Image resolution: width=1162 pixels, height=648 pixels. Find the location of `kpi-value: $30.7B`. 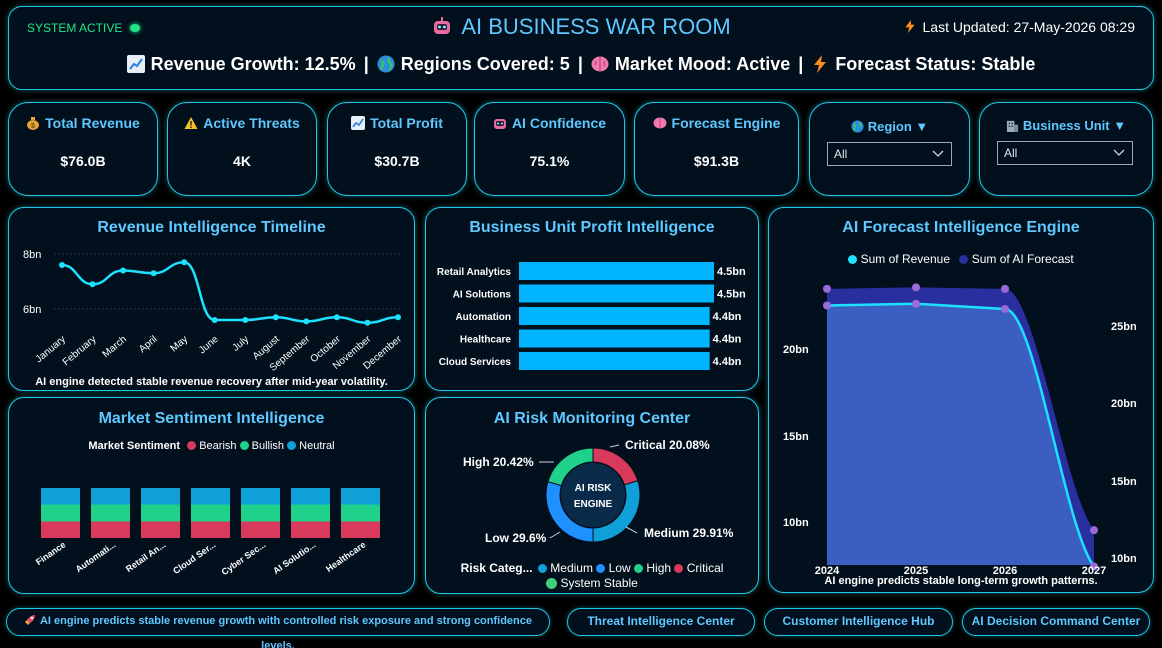

kpi-value: $30.7B is located at coordinates (397, 161).